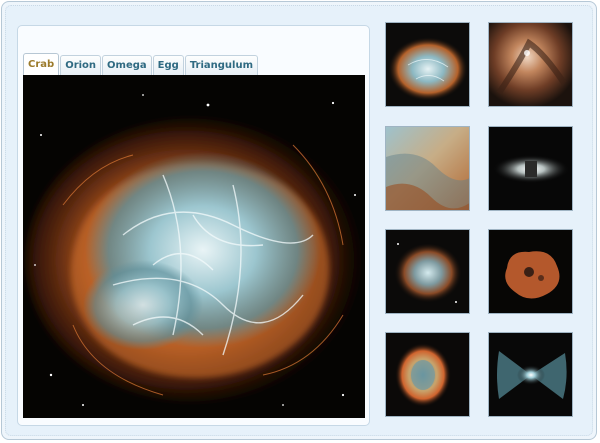 The width and height of the screenshot is (600, 443). What do you see at coordinates (530, 374) in the screenshot?
I see `thumbnail-butterfly` at bounding box center [530, 374].